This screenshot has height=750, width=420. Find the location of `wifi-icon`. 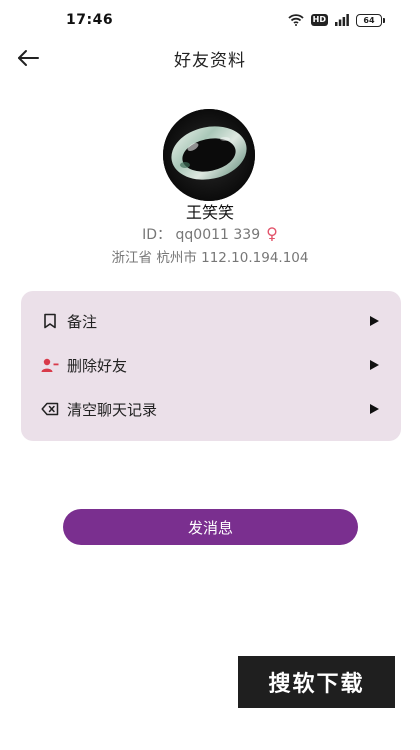

wifi-icon is located at coordinates (296, 20).